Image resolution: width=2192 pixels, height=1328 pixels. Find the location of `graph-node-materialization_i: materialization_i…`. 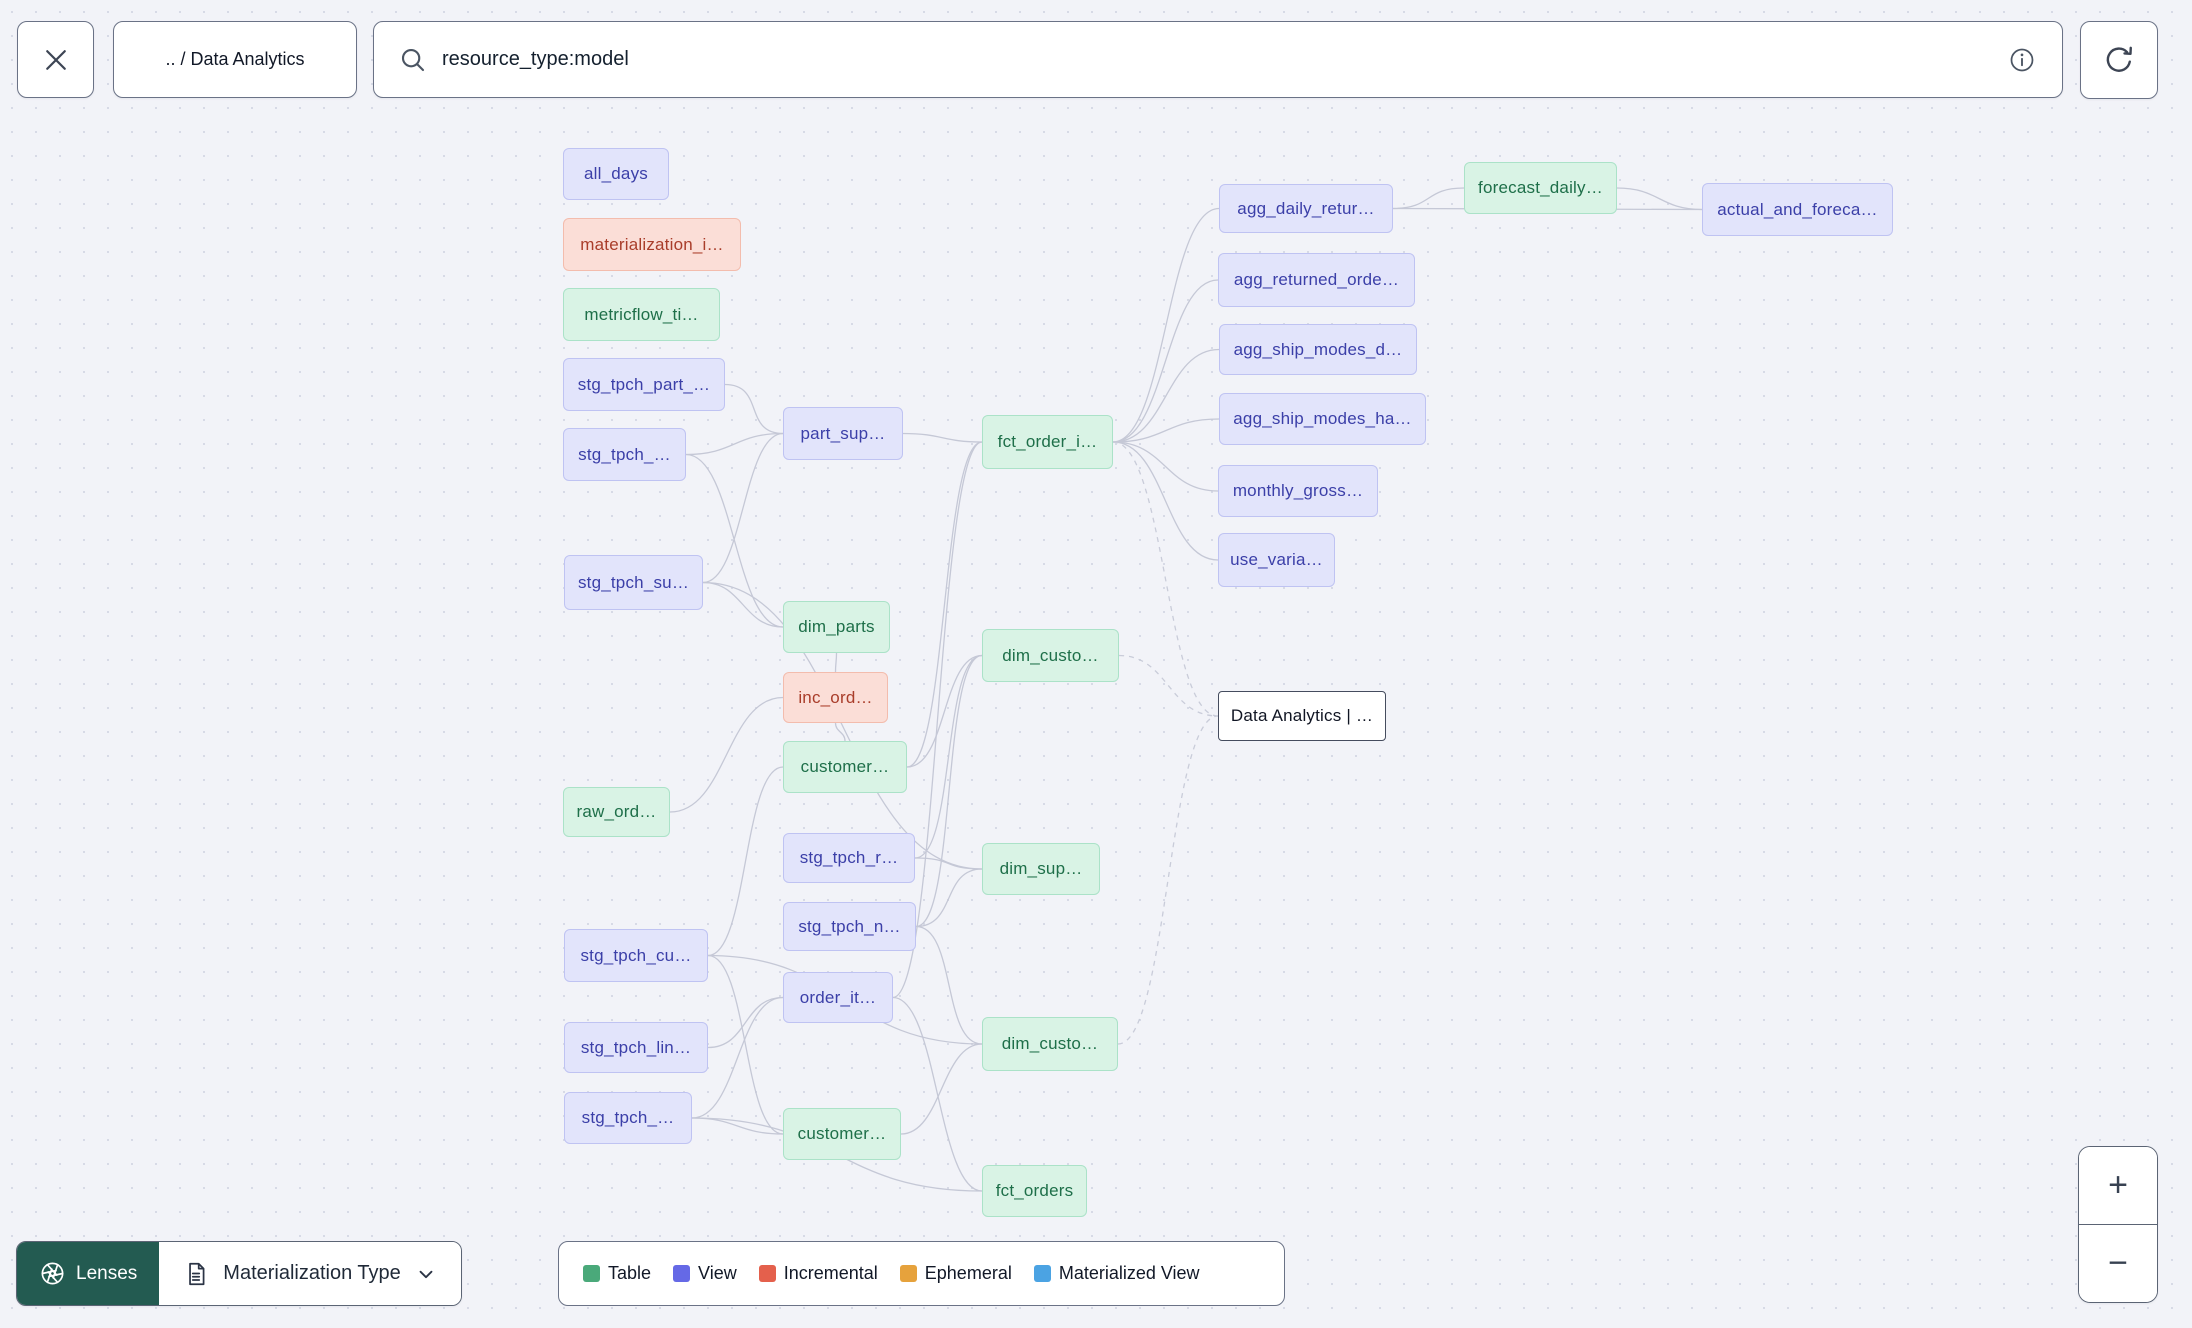

graph-node-materialization_i: materialization_i… is located at coordinates (652, 244).